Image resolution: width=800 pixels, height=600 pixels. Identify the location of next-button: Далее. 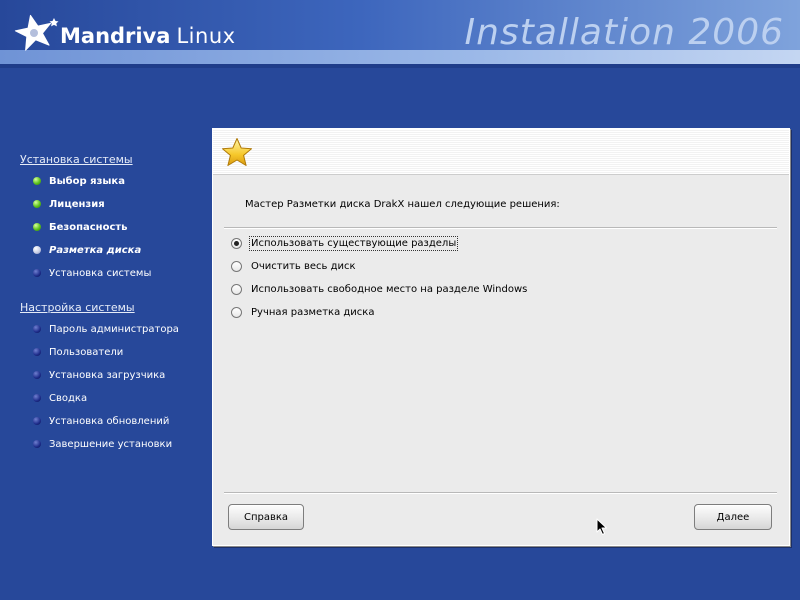
(733, 517).